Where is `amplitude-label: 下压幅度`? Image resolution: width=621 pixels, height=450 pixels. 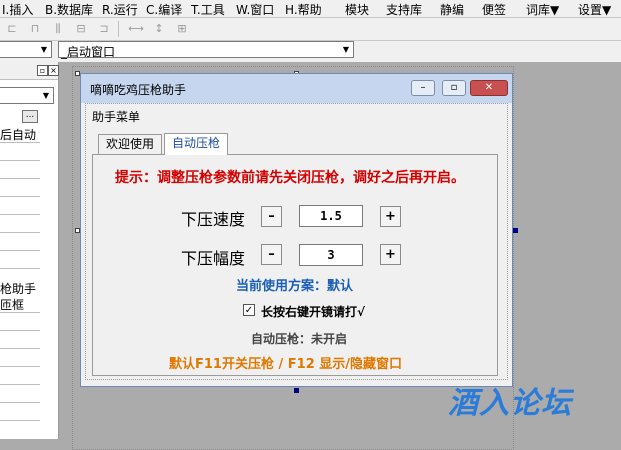 amplitude-label: 下压幅度 is located at coordinates (213, 258).